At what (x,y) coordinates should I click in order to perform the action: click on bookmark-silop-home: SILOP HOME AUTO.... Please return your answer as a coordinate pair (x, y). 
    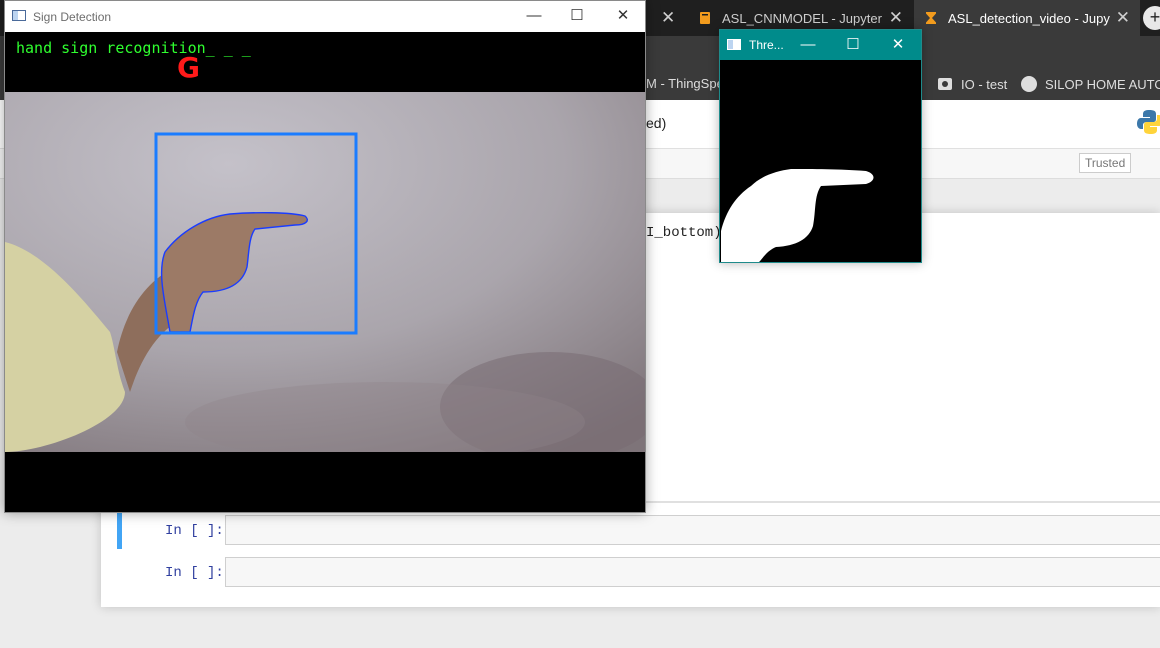
    Looking at the image, I should click on (1090, 84).